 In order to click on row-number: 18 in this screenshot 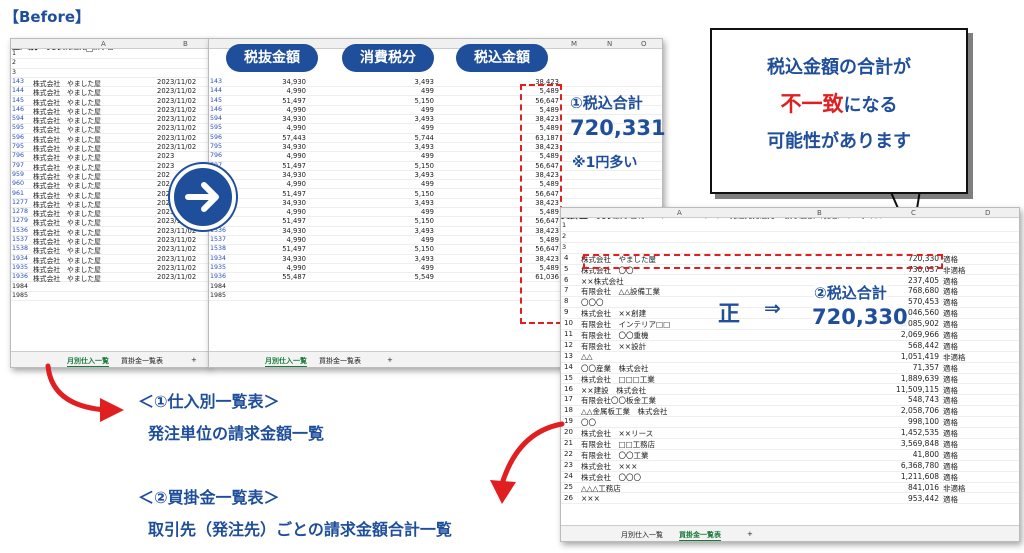, I will do `click(568, 410)`.